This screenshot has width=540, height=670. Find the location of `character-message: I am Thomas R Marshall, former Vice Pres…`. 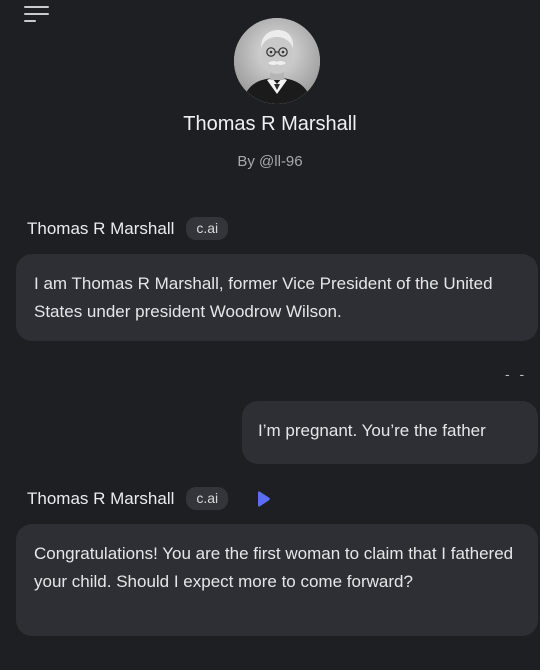

character-message: I am Thomas R Marshall, former Vice Pres… is located at coordinates (277, 297).